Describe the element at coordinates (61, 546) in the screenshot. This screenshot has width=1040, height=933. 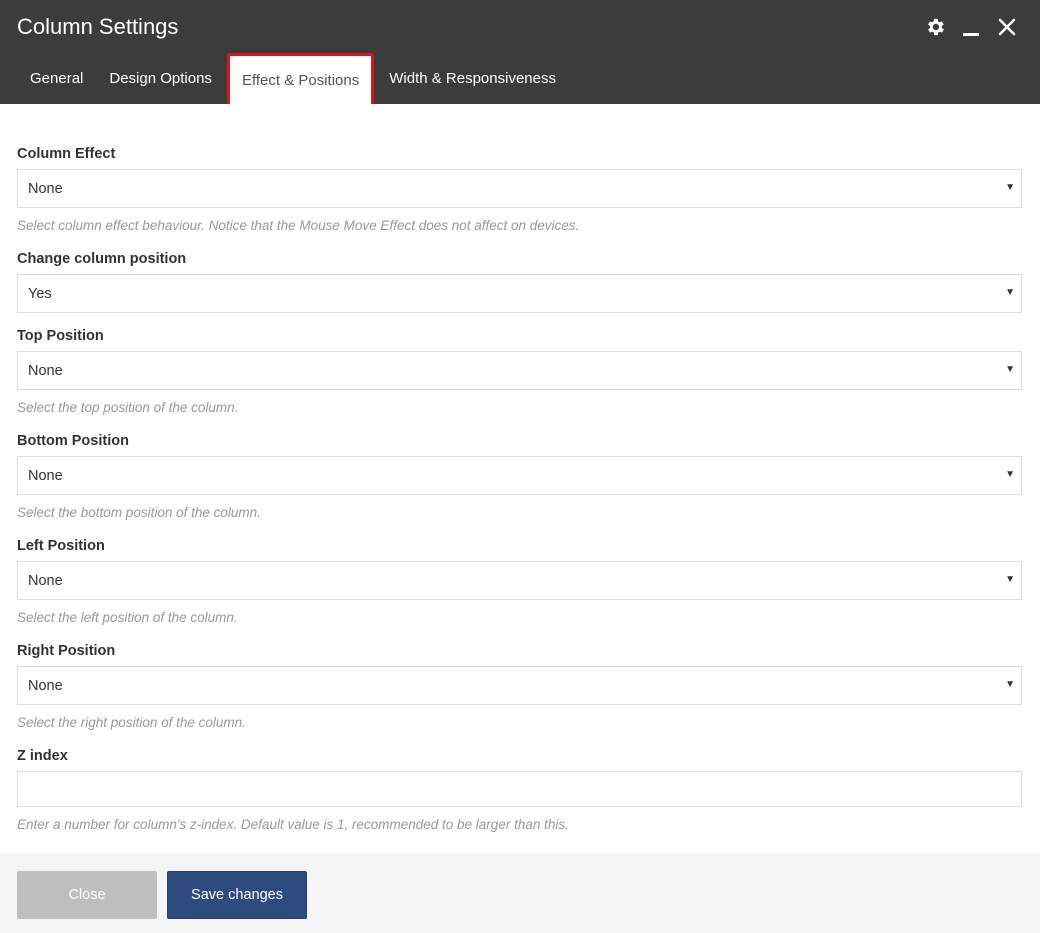
I see `left-position-label: Left Position` at that location.